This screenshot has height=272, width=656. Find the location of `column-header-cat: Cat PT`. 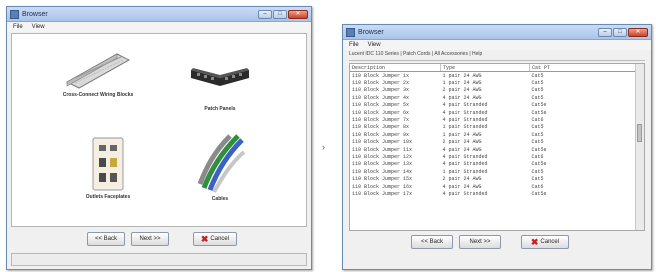

column-header-cat: Cat PT is located at coordinates (583, 68).